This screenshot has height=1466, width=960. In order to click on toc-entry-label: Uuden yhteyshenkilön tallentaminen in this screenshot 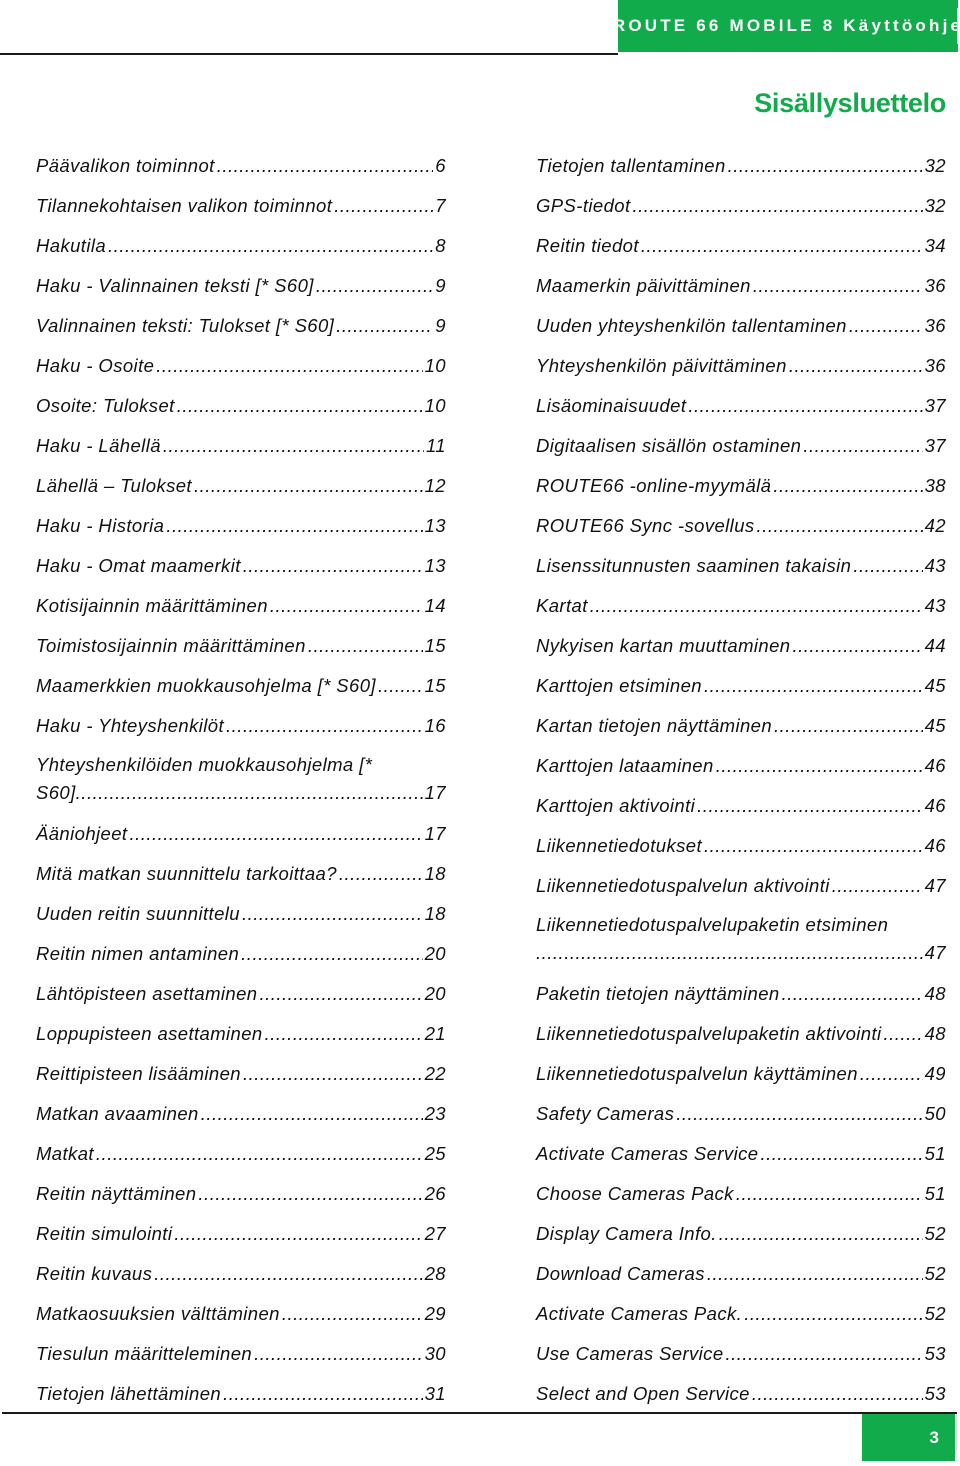, I will do `click(691, 325)`.